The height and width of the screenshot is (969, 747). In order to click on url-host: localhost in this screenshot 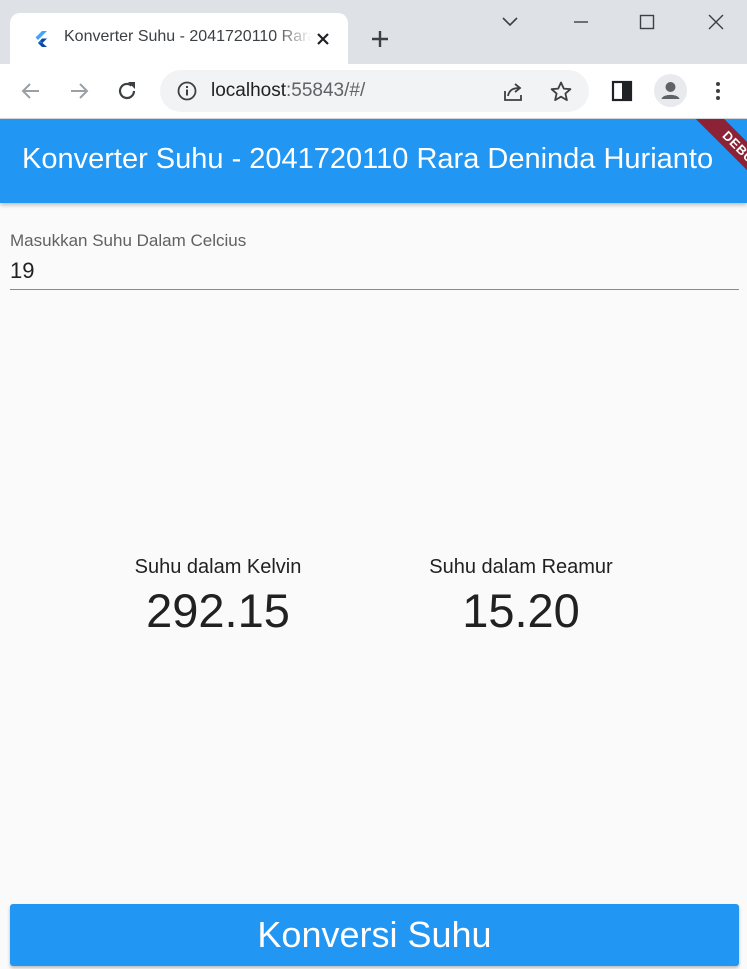, I will do `click(248, 90)`.